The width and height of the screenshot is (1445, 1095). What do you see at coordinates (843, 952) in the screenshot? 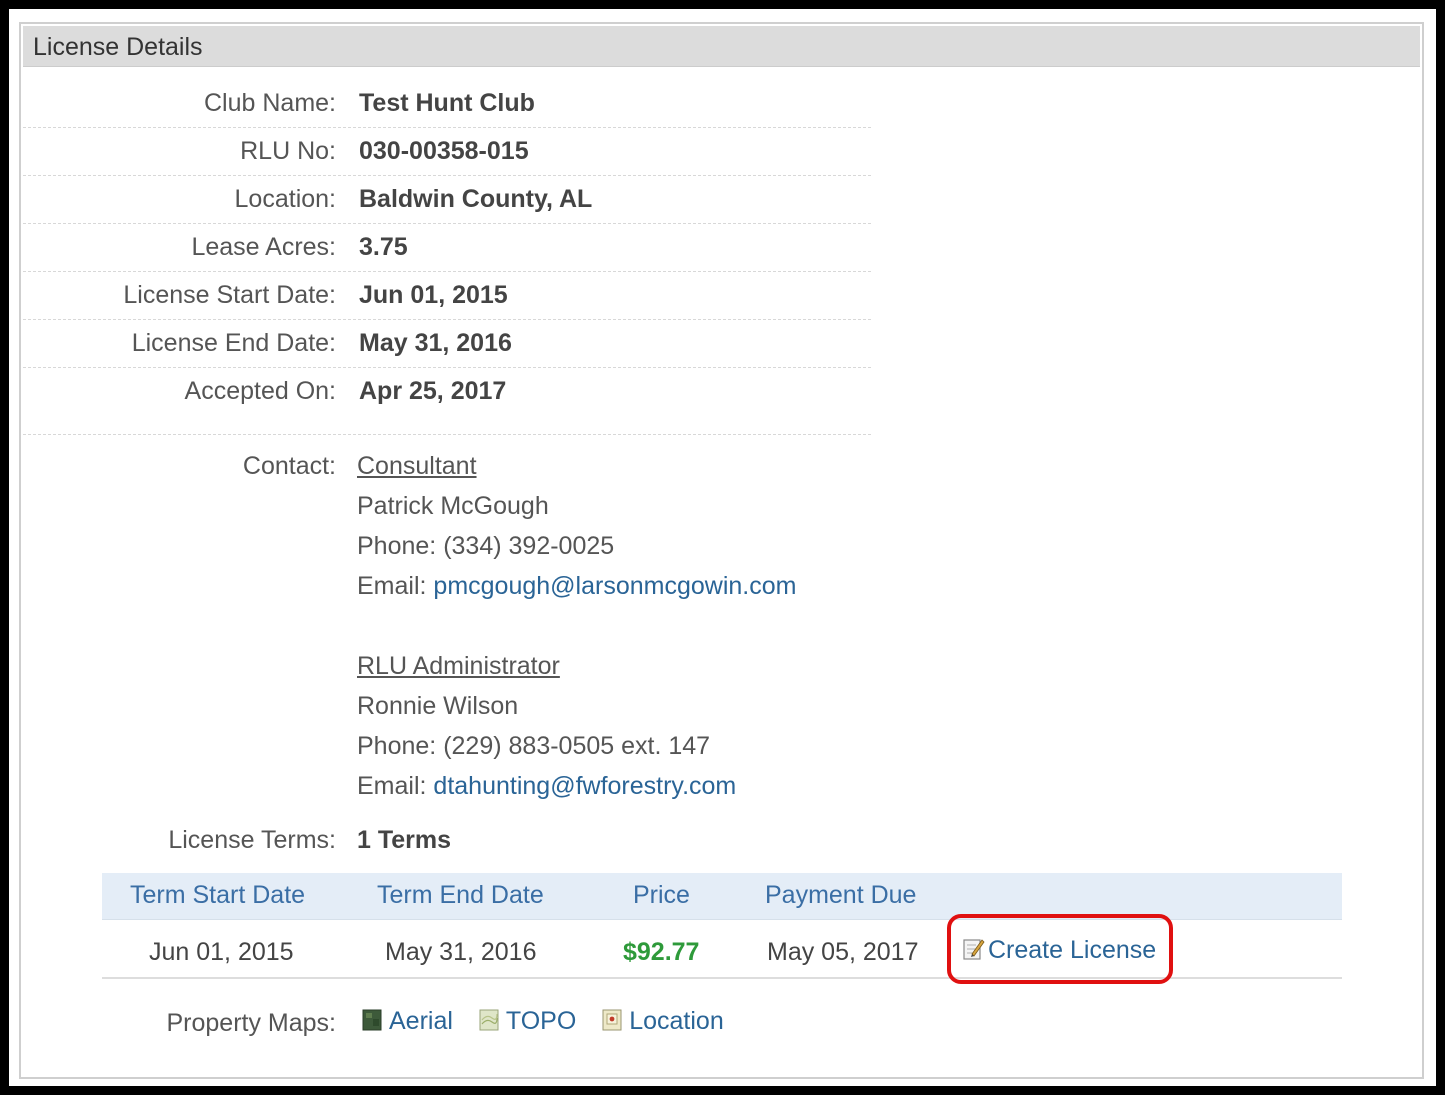
I see `cell-payment-due: May 05, 2017` at bounding box center [843, 952].